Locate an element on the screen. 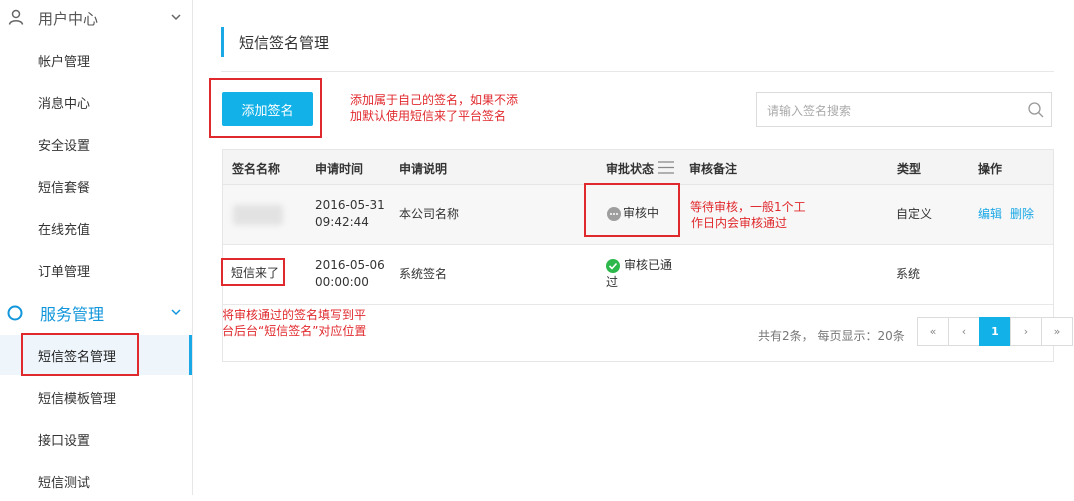  sidebar-item-messages: 消息中心 is located at coordinates (96, 102).